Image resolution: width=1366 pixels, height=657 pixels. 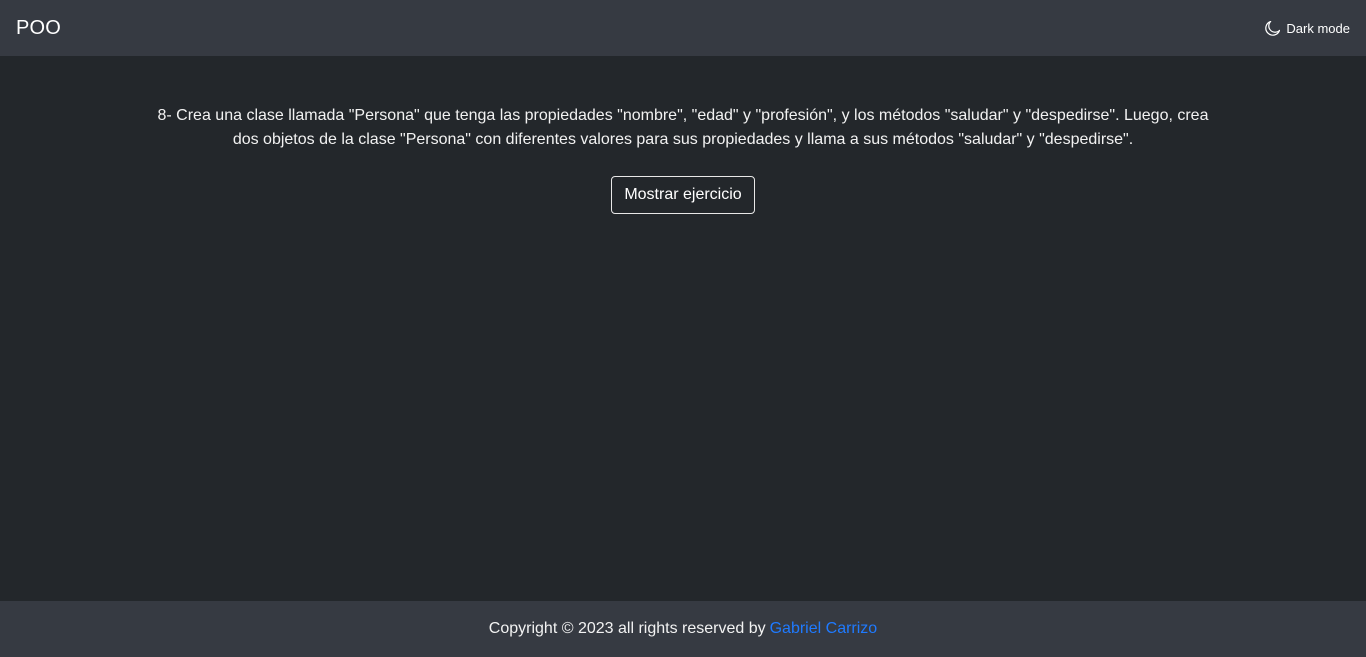 I want to click on brand-link: POO, so click(x=38, y=28).